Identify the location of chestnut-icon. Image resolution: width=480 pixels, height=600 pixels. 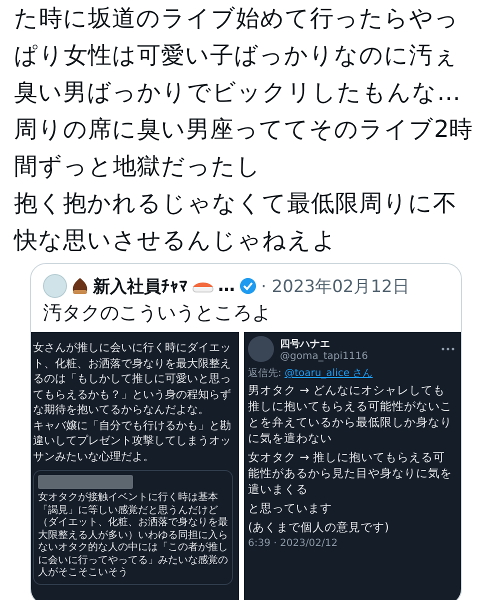
(80, 286).